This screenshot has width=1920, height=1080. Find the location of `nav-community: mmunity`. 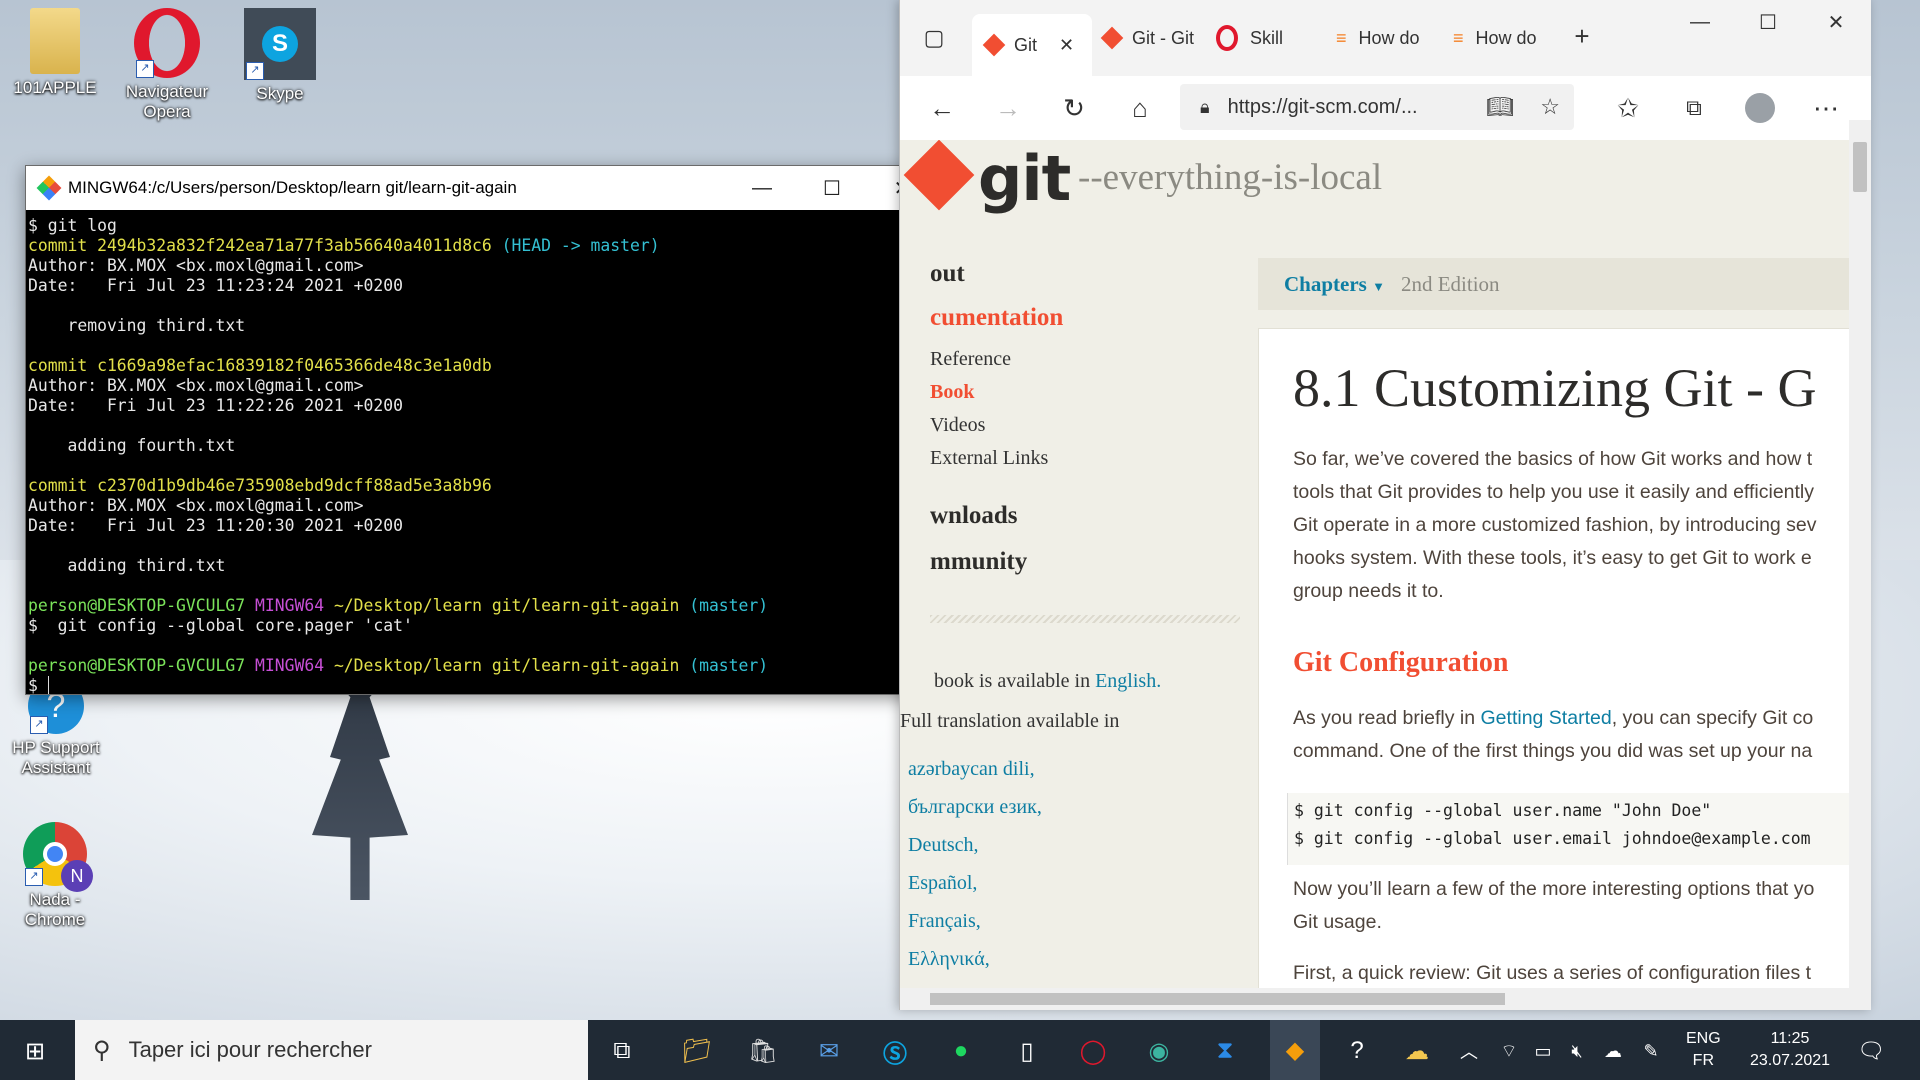

nav-community: mmunity is located at coordinates (978, 562).